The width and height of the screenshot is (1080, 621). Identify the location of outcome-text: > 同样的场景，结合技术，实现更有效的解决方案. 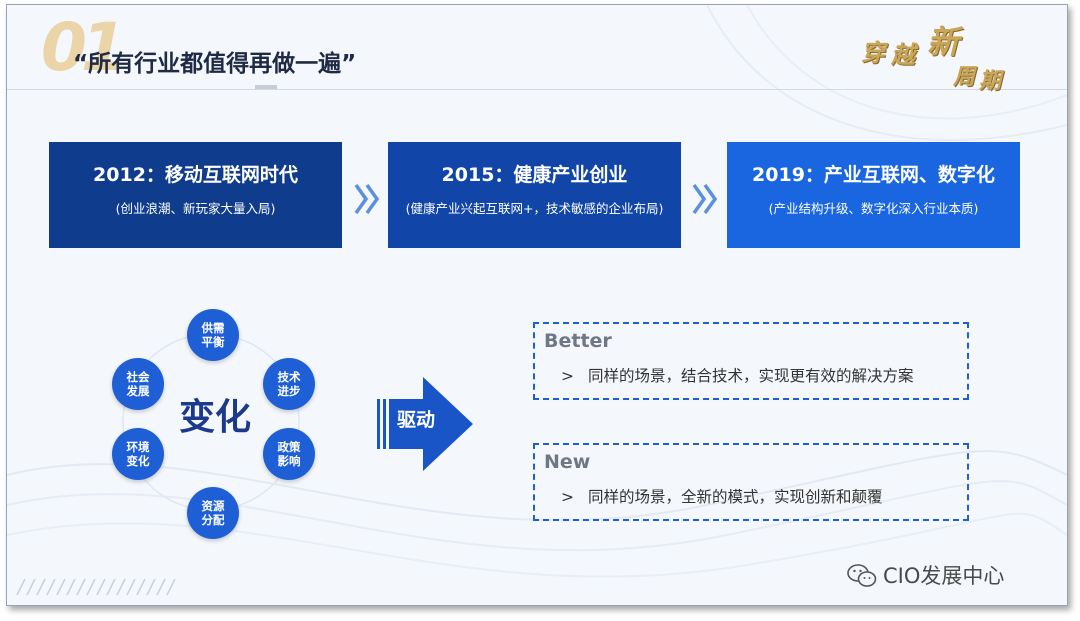
(737, 376).